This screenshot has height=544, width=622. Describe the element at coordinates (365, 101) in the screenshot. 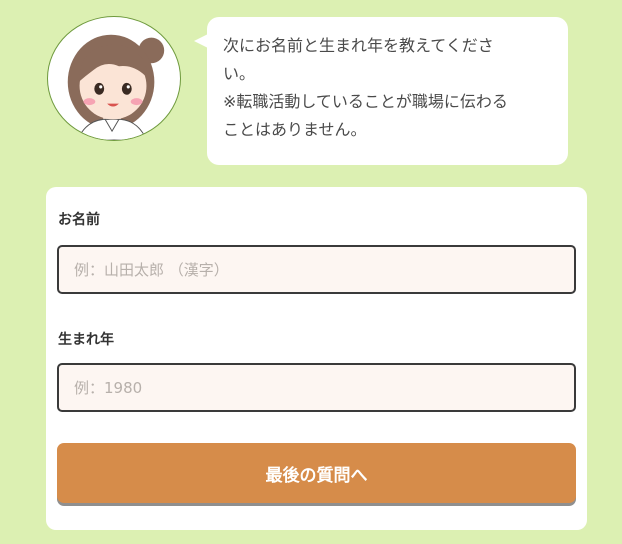

I see `bubble-text-line-3: ※転職活動していることが職場に伝わる` at that location.